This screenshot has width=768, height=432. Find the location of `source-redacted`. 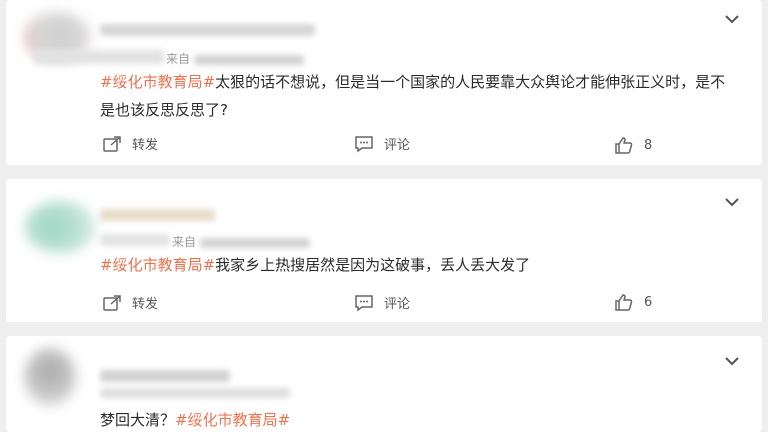

source-redacted is located at coordinates (195, 393).